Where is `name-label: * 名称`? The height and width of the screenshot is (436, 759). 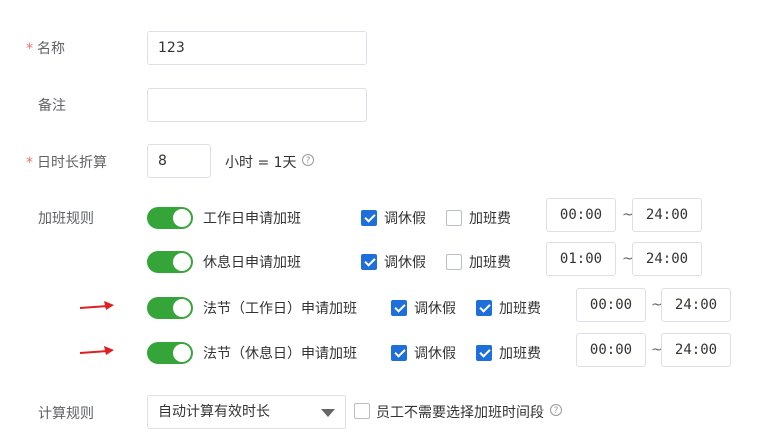
name-label: * 名称 is located at coordinates (45, 49).